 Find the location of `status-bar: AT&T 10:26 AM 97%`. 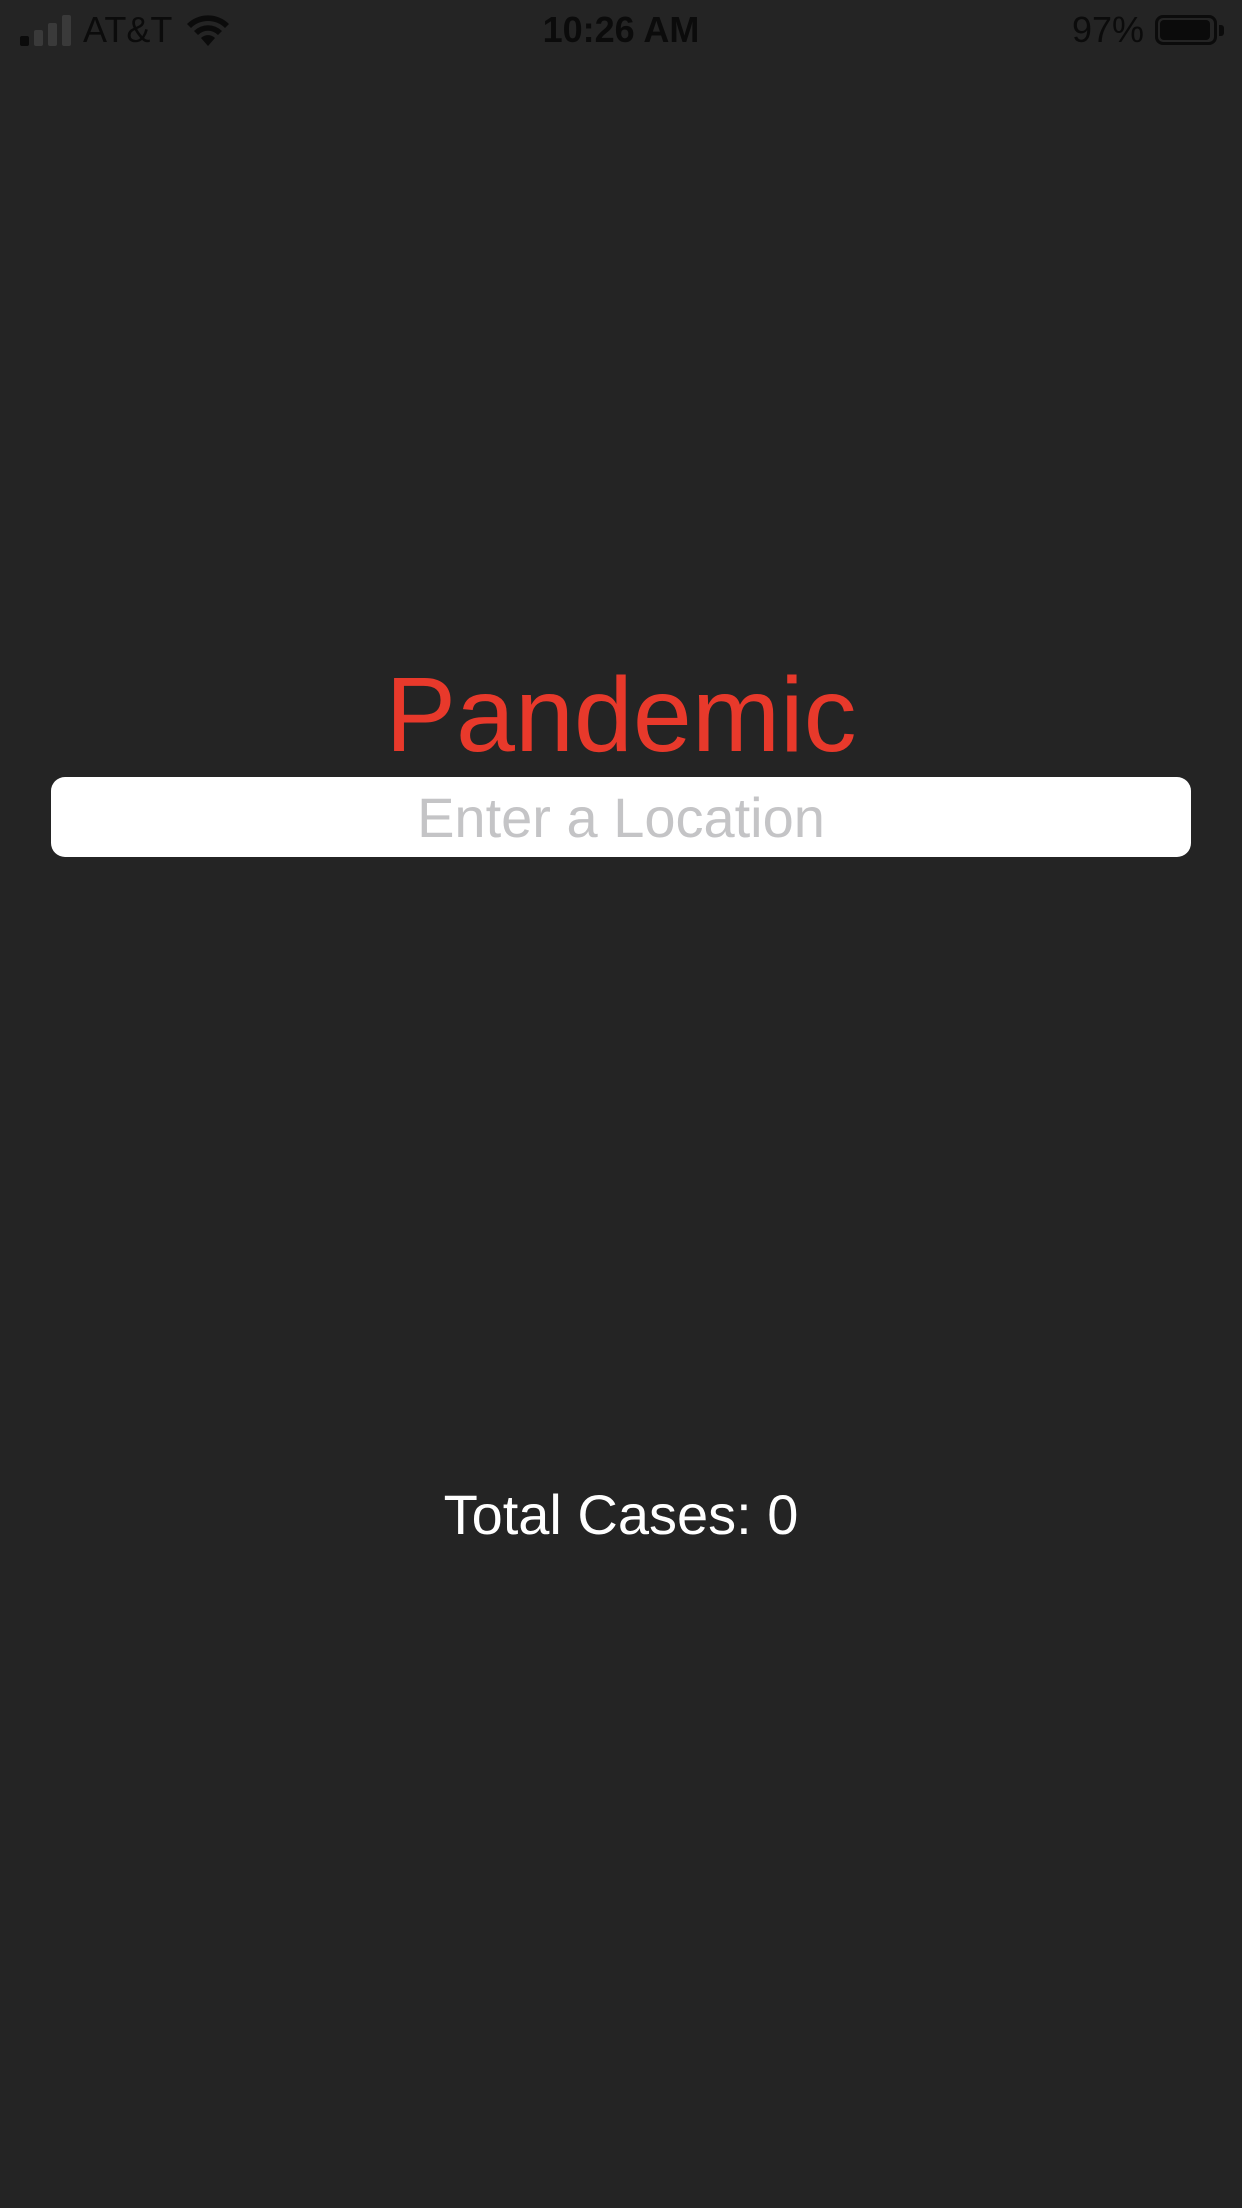

status-bar: AT&T 10:26 AM 97% is located at coordinates (621, 30).